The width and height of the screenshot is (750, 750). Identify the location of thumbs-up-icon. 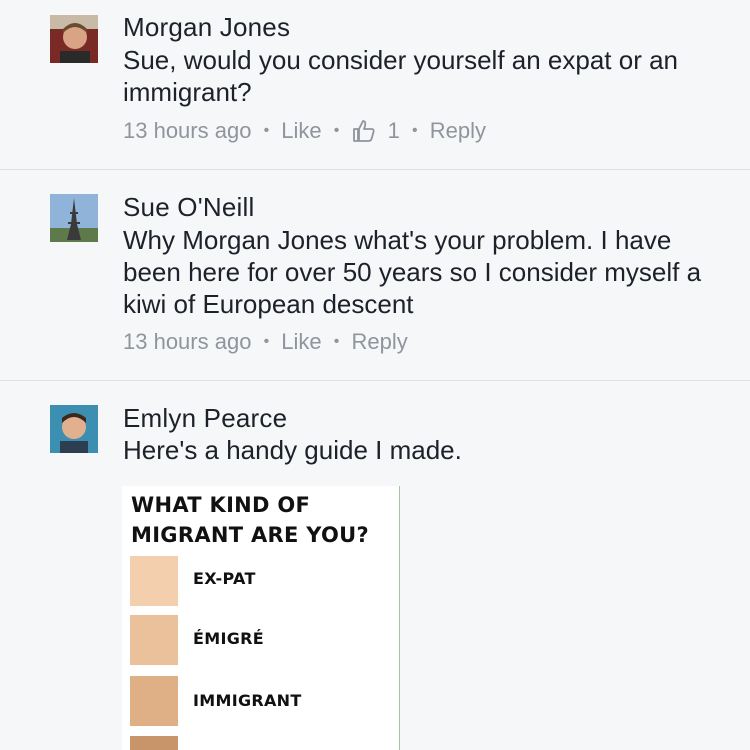
(364, 131).